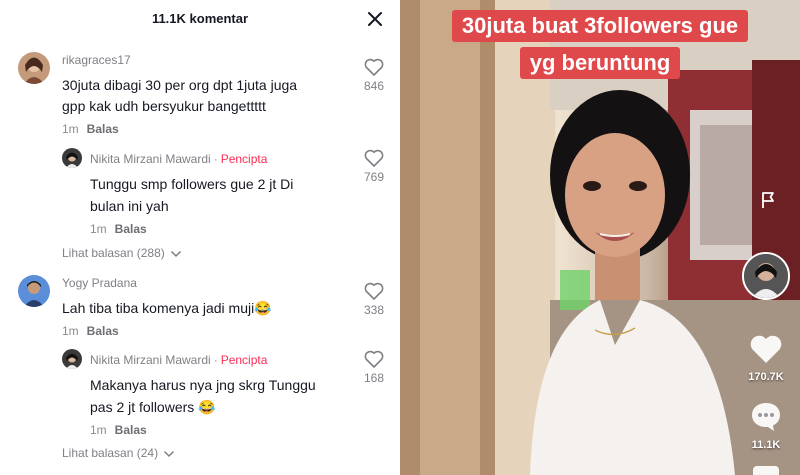  What do you see at coordinates (113, 253) in the screenshot?
I see `view-replies-label: Lihat balasan (288)` at bounding box center [113, 253].